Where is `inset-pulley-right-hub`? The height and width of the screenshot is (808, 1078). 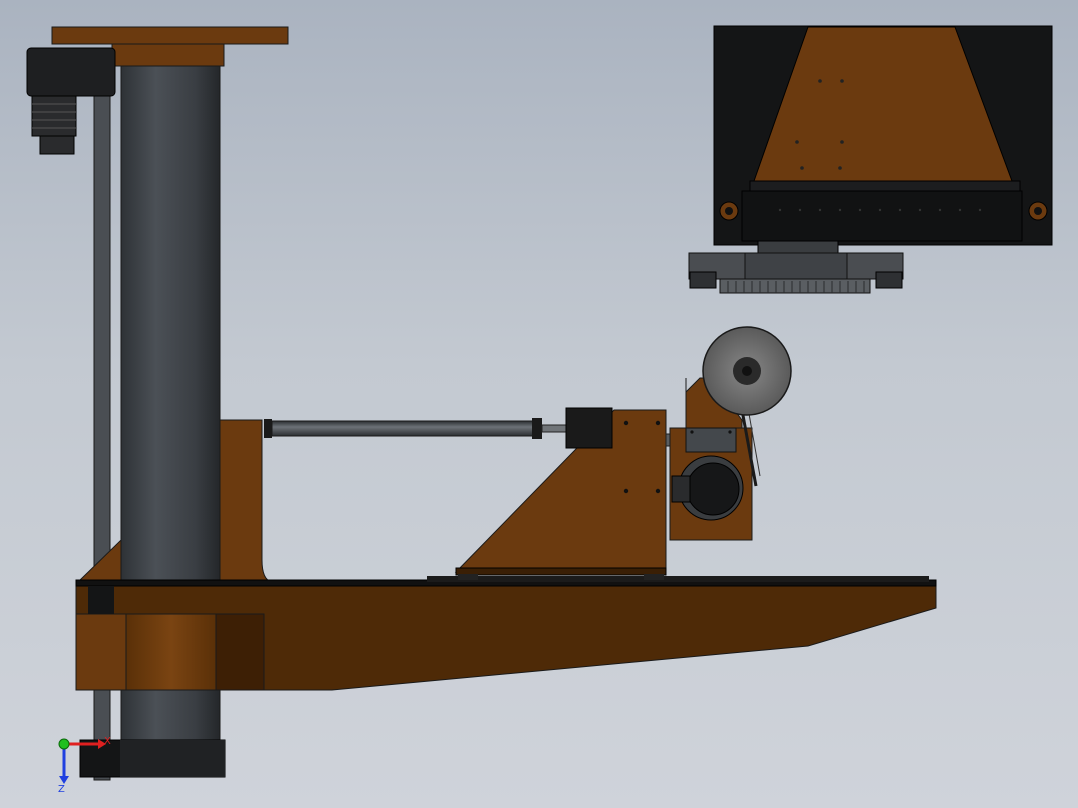
inset-pulley-right-hub is located at coordinates (1038, 211).